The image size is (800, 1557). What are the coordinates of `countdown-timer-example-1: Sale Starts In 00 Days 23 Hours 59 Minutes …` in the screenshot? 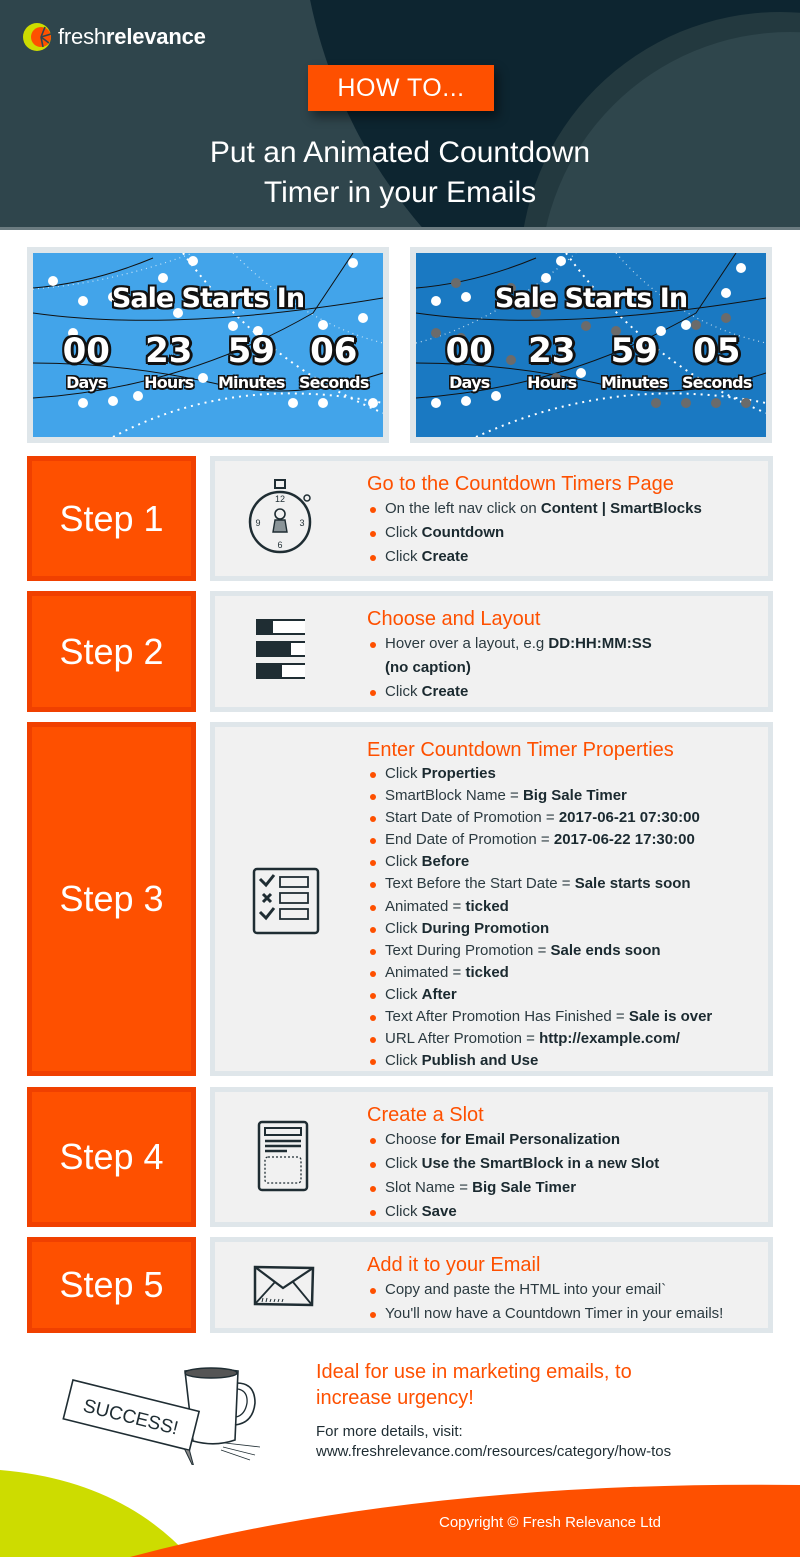 It's located at (208, 345).